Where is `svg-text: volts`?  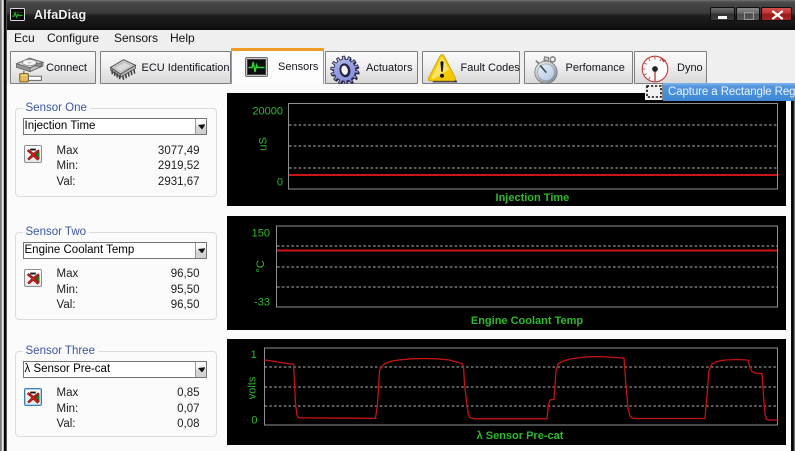 svg-text: volts is located at coordinates (253, 387).